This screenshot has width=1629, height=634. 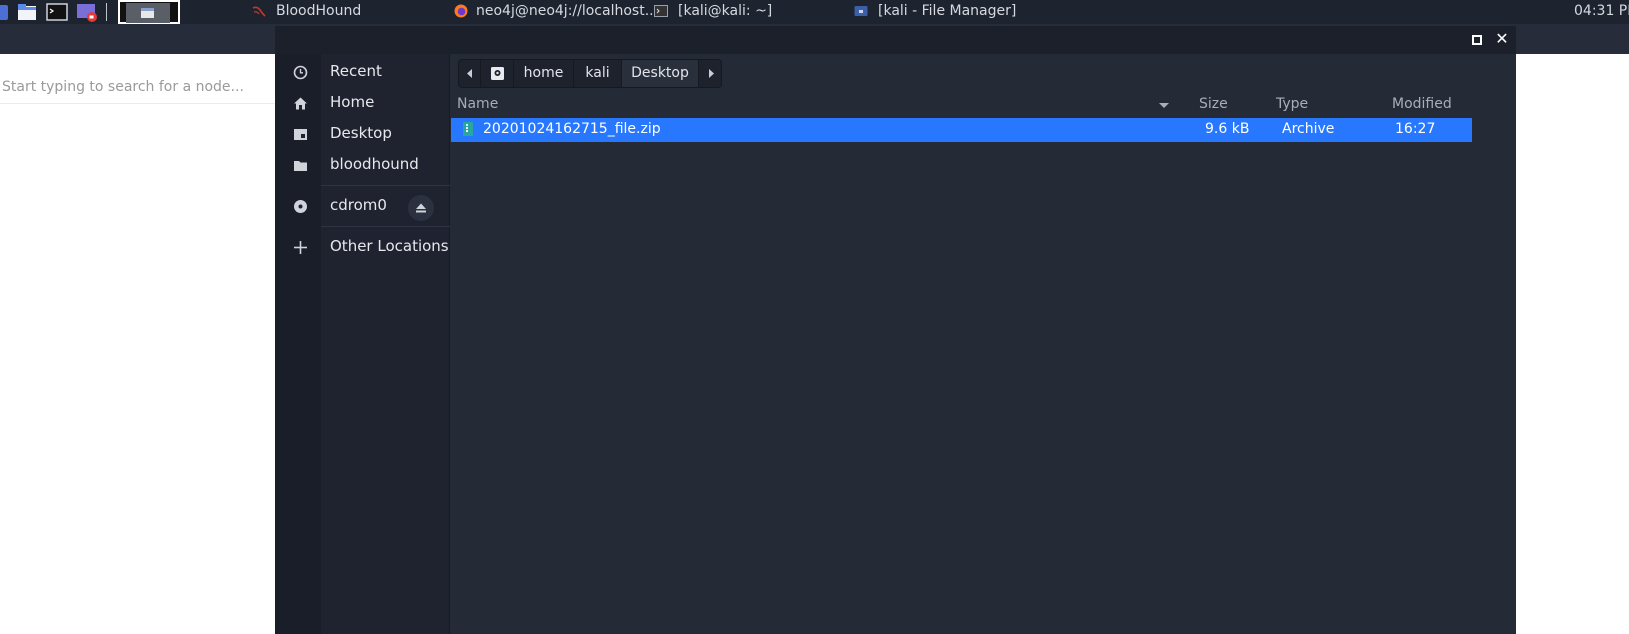 I want to click on workspace-switcher, so click(x=149, y=12).